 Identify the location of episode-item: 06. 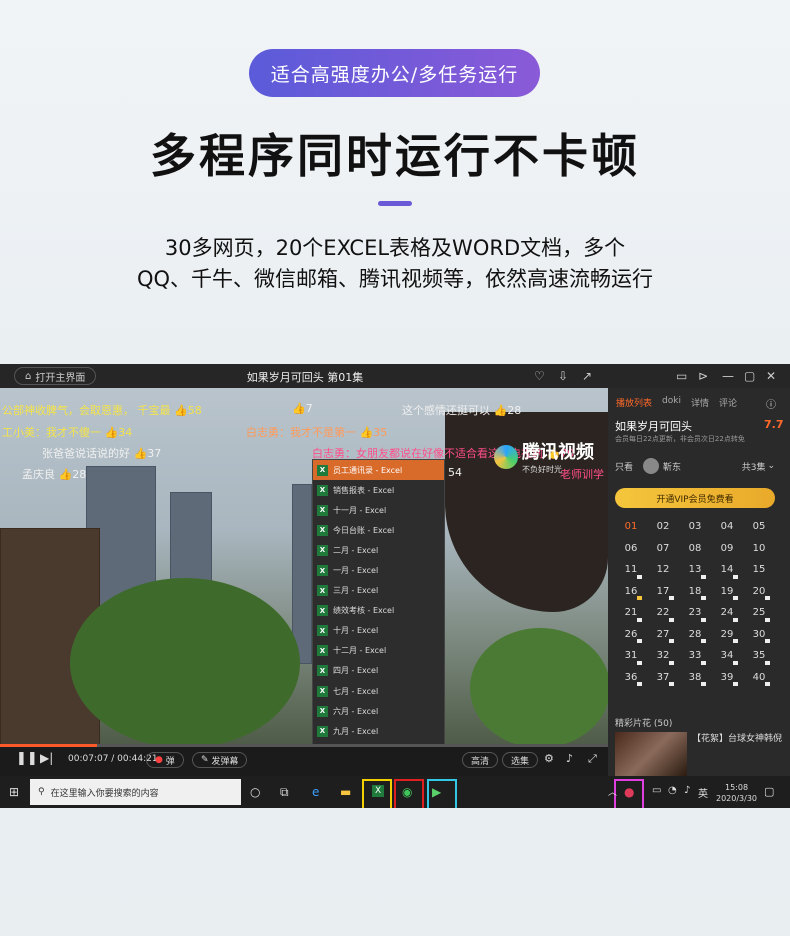
(631, 549).